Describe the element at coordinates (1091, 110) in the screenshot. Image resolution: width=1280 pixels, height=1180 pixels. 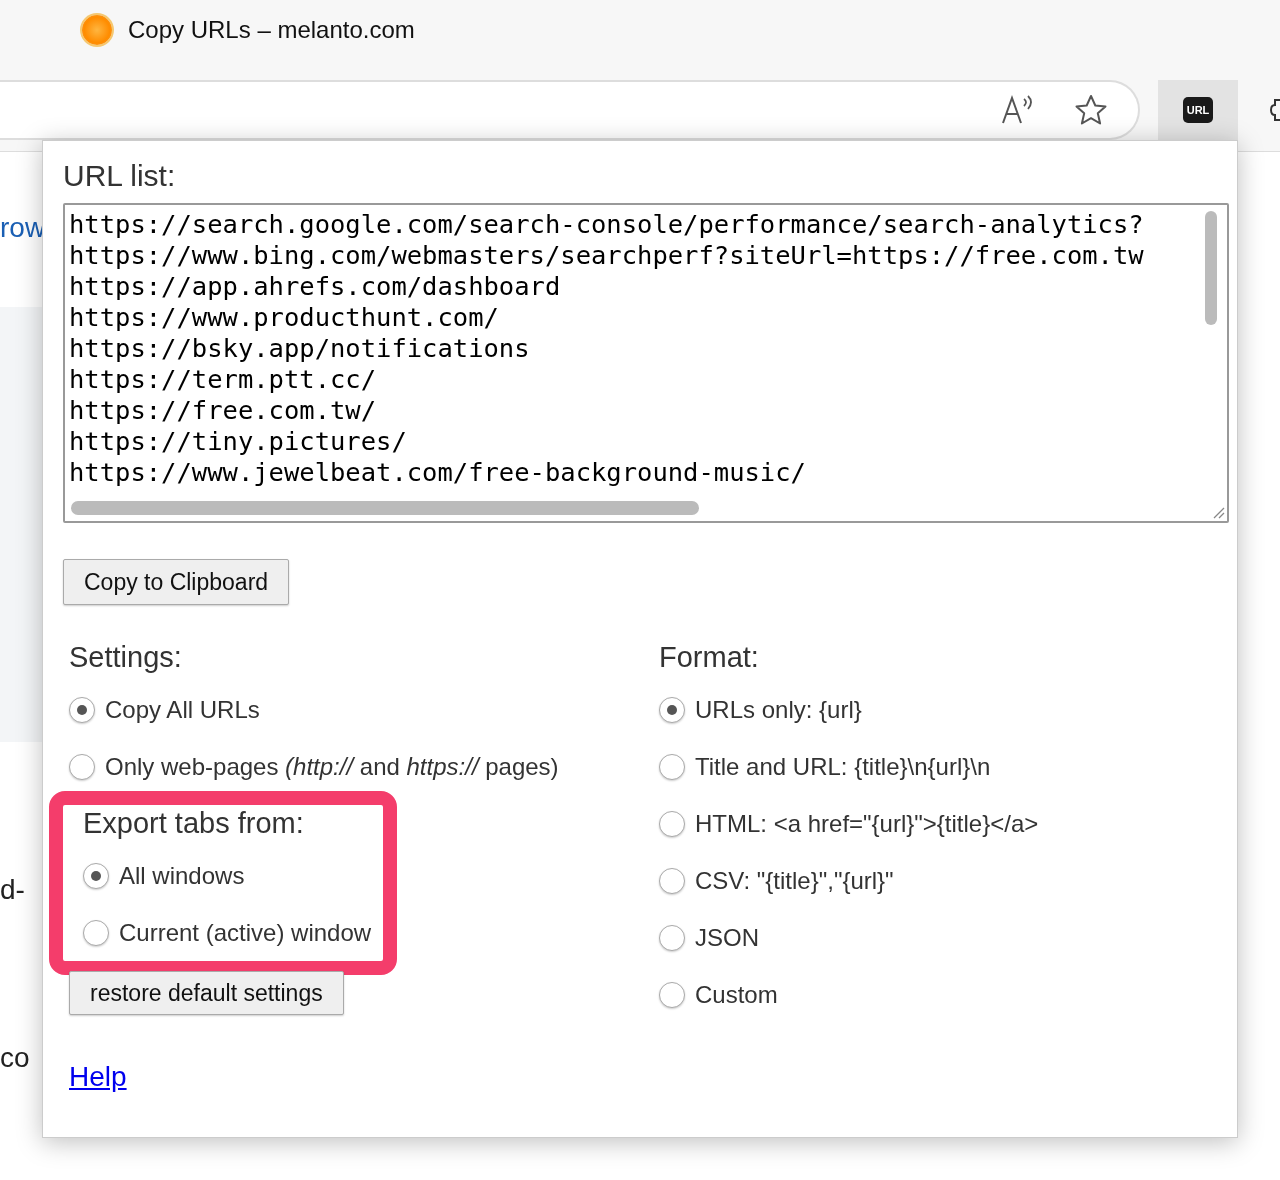
I see `star-icon` at that location.